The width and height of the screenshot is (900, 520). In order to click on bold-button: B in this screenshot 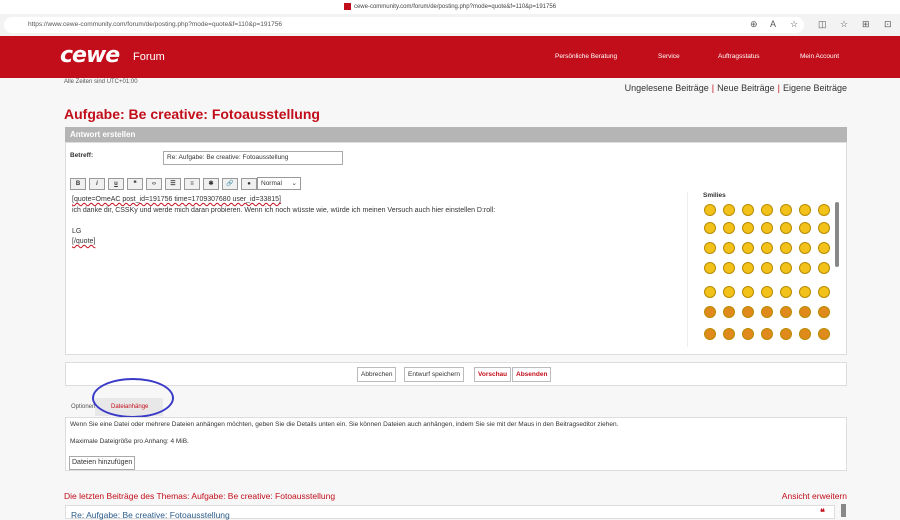, I will do `click(78, 184)`.